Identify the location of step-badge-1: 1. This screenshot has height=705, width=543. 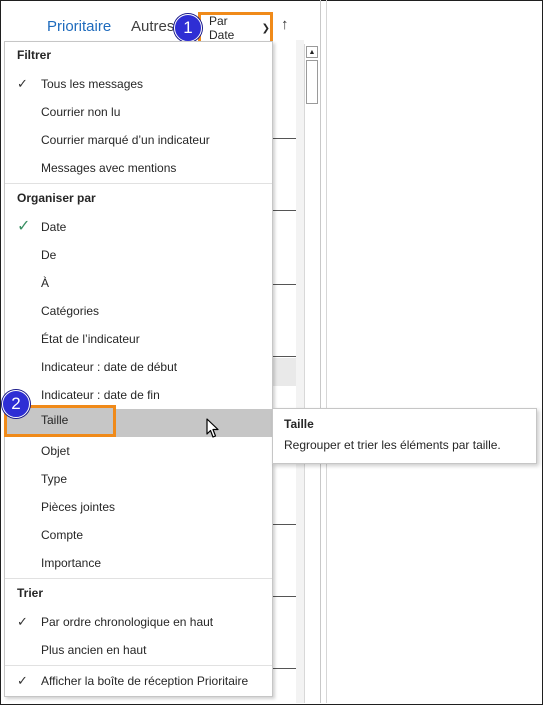
(188, 28).